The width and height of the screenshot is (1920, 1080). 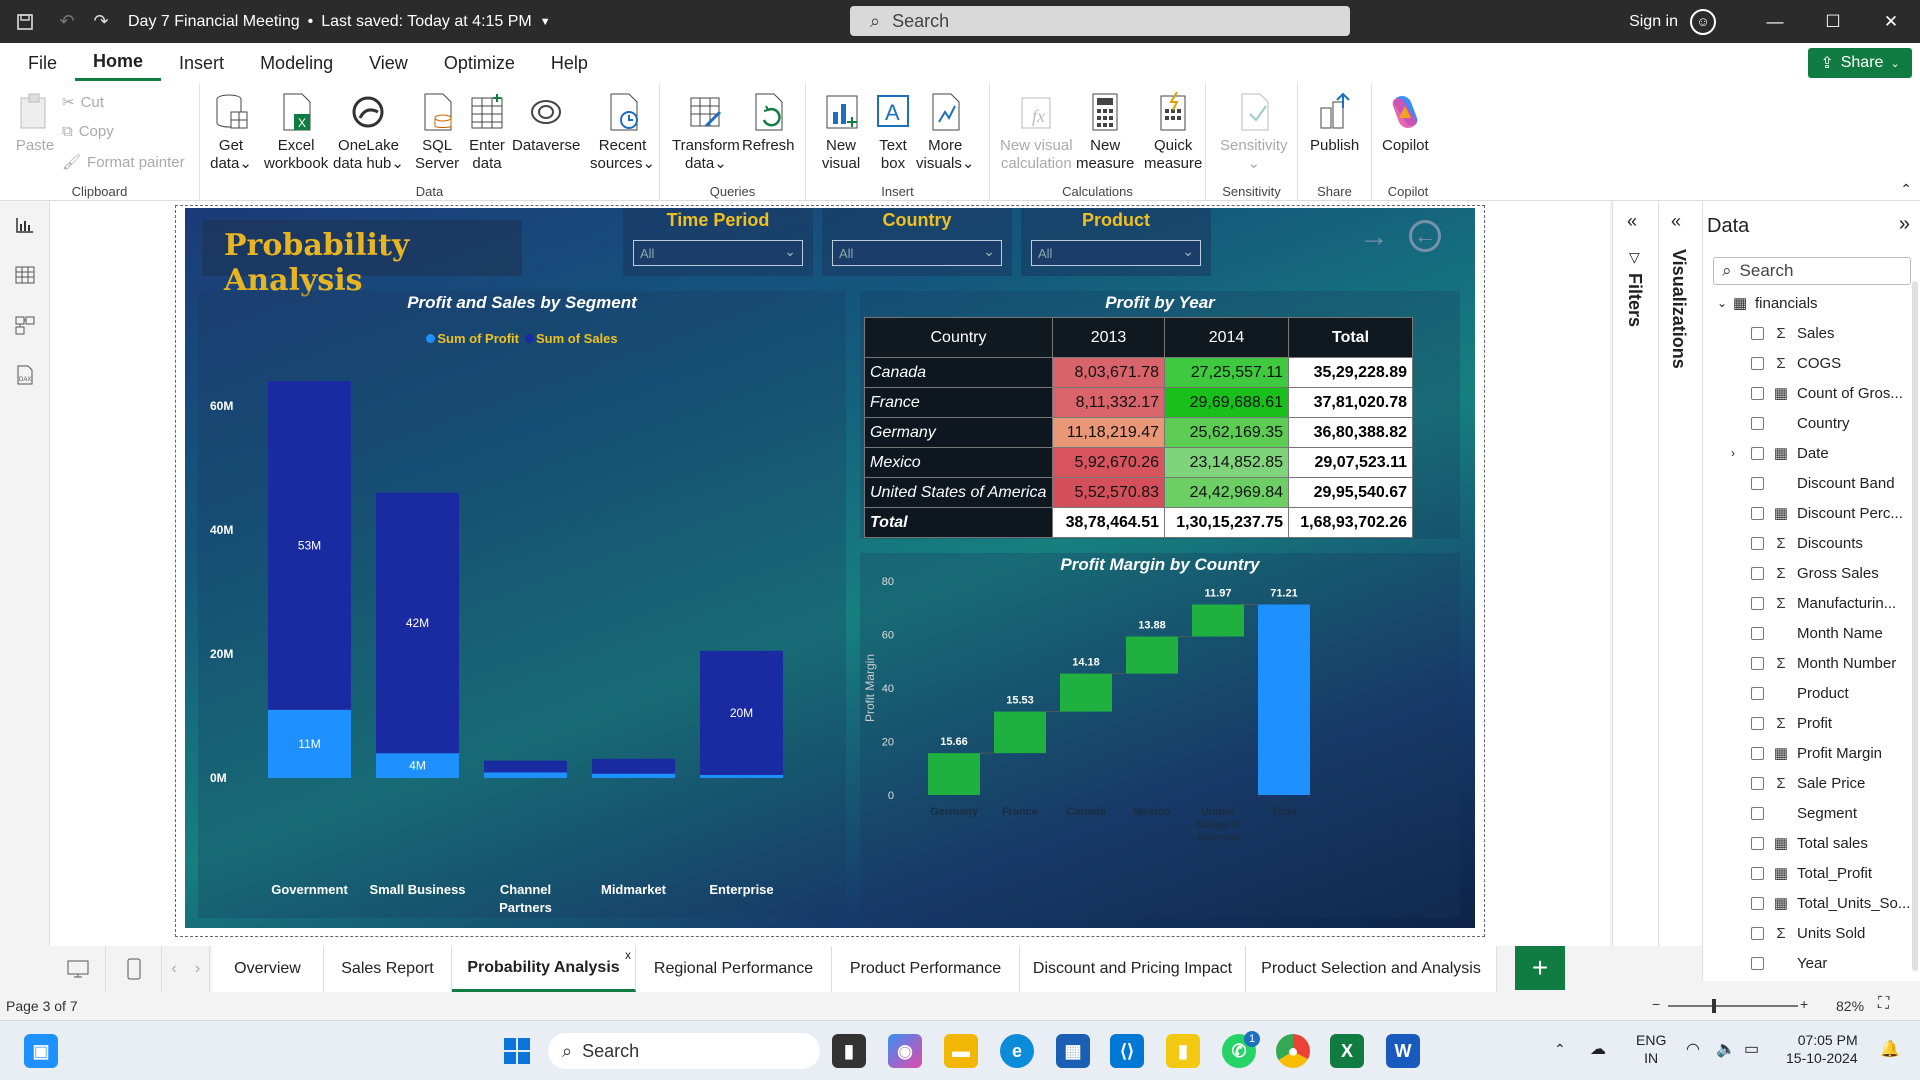 I want to click on battery-icon: ▭, so click(x=1751, y=1049).